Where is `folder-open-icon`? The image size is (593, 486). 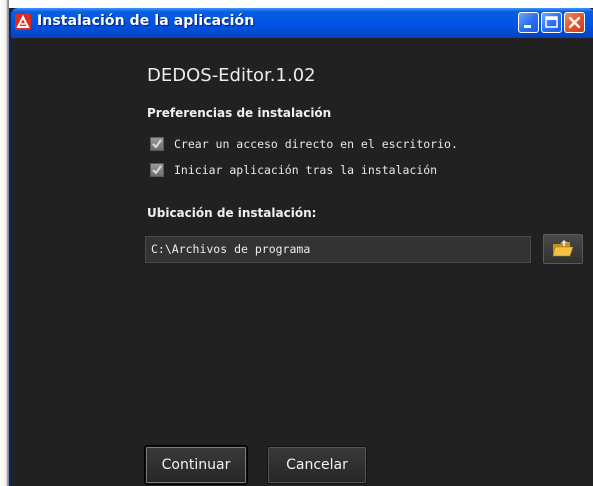 folder-open-icon is located at coordinates (563, 248).